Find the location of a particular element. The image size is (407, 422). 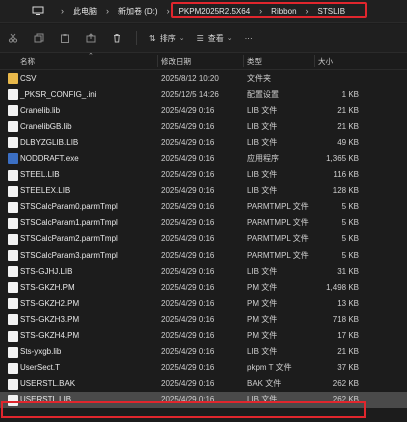

file-row: NODDRAFT.exe 2025/4/29 0:16 应用程序 1,365 KB is located at coordinates (203, 158).